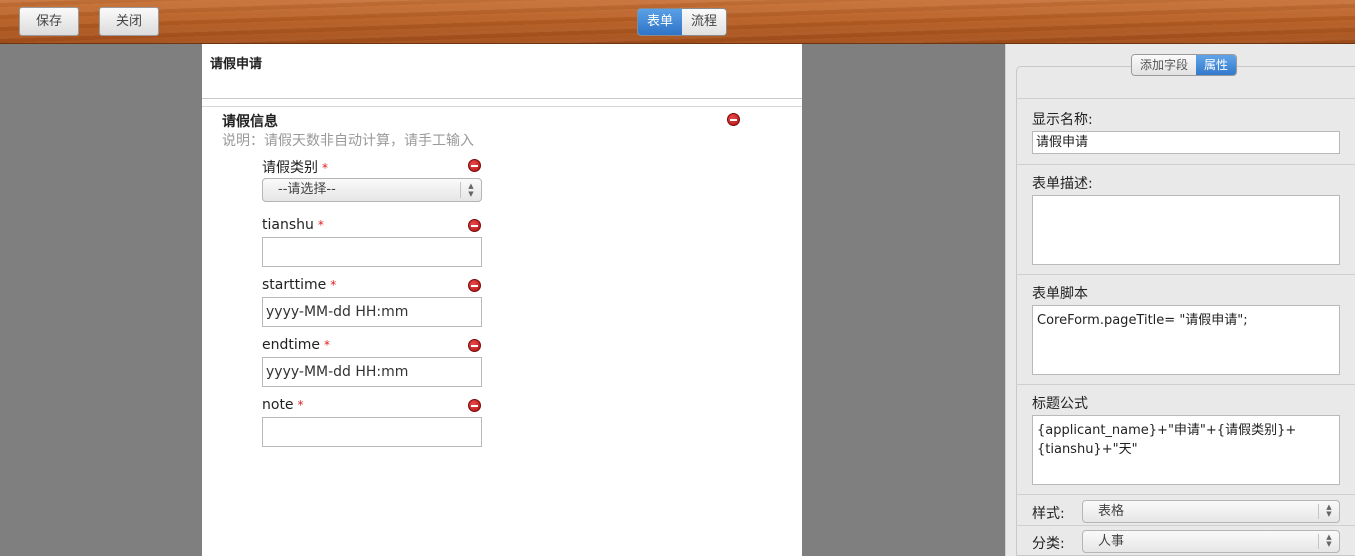 This screenshot has height=556, width=1355. What do you see at coordinates (1062, 120) in the screenshot?
I see `display-name-label: 显示名称:` at bounding box center [1062, 120].